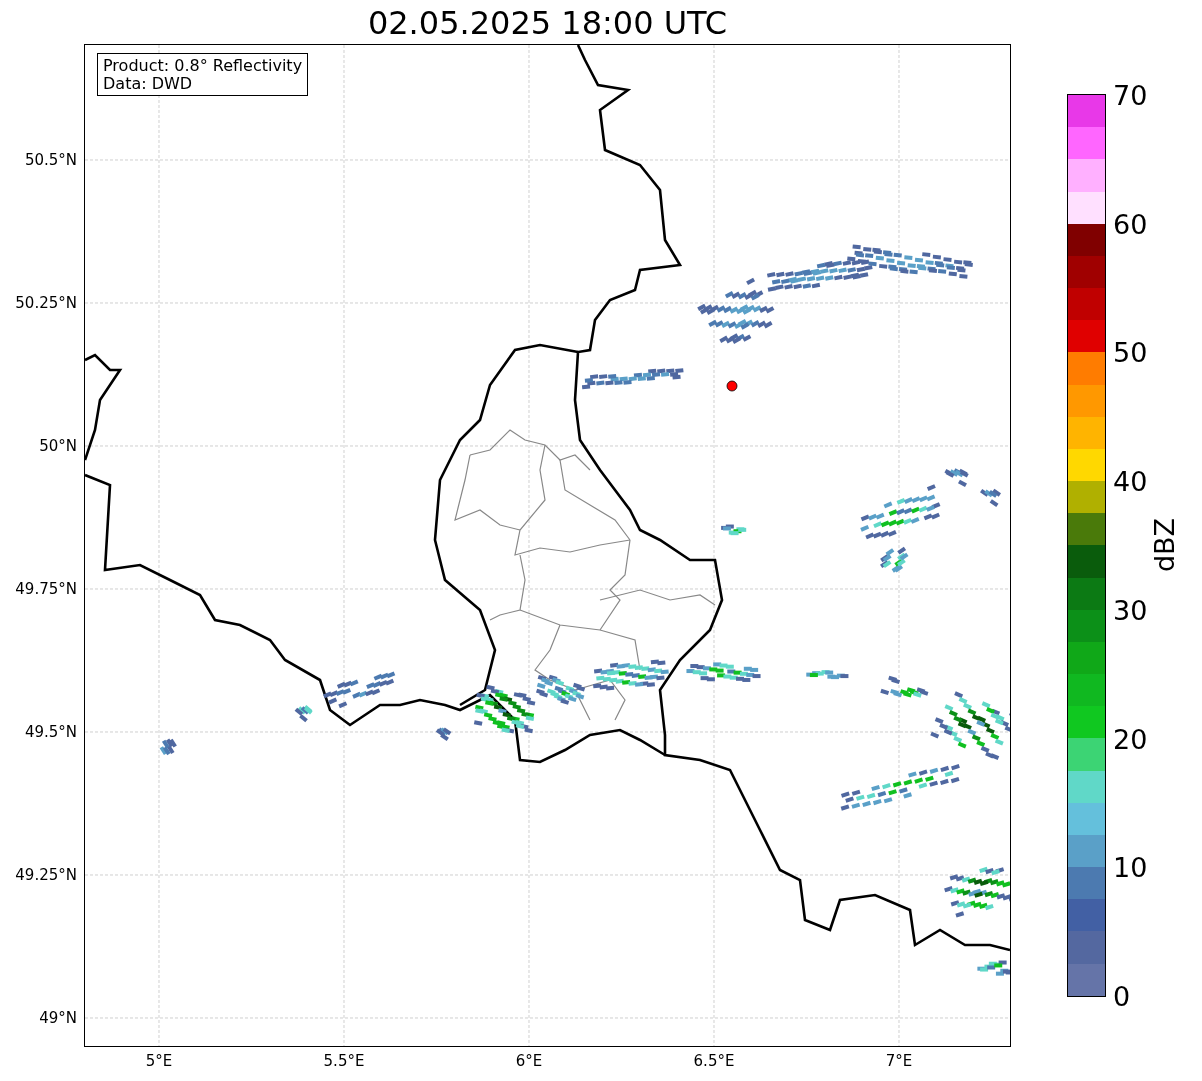  Describe the element at coordinates (1122, 996) in the screenshot. I see `colorbar-tick-label: 0` at that location.